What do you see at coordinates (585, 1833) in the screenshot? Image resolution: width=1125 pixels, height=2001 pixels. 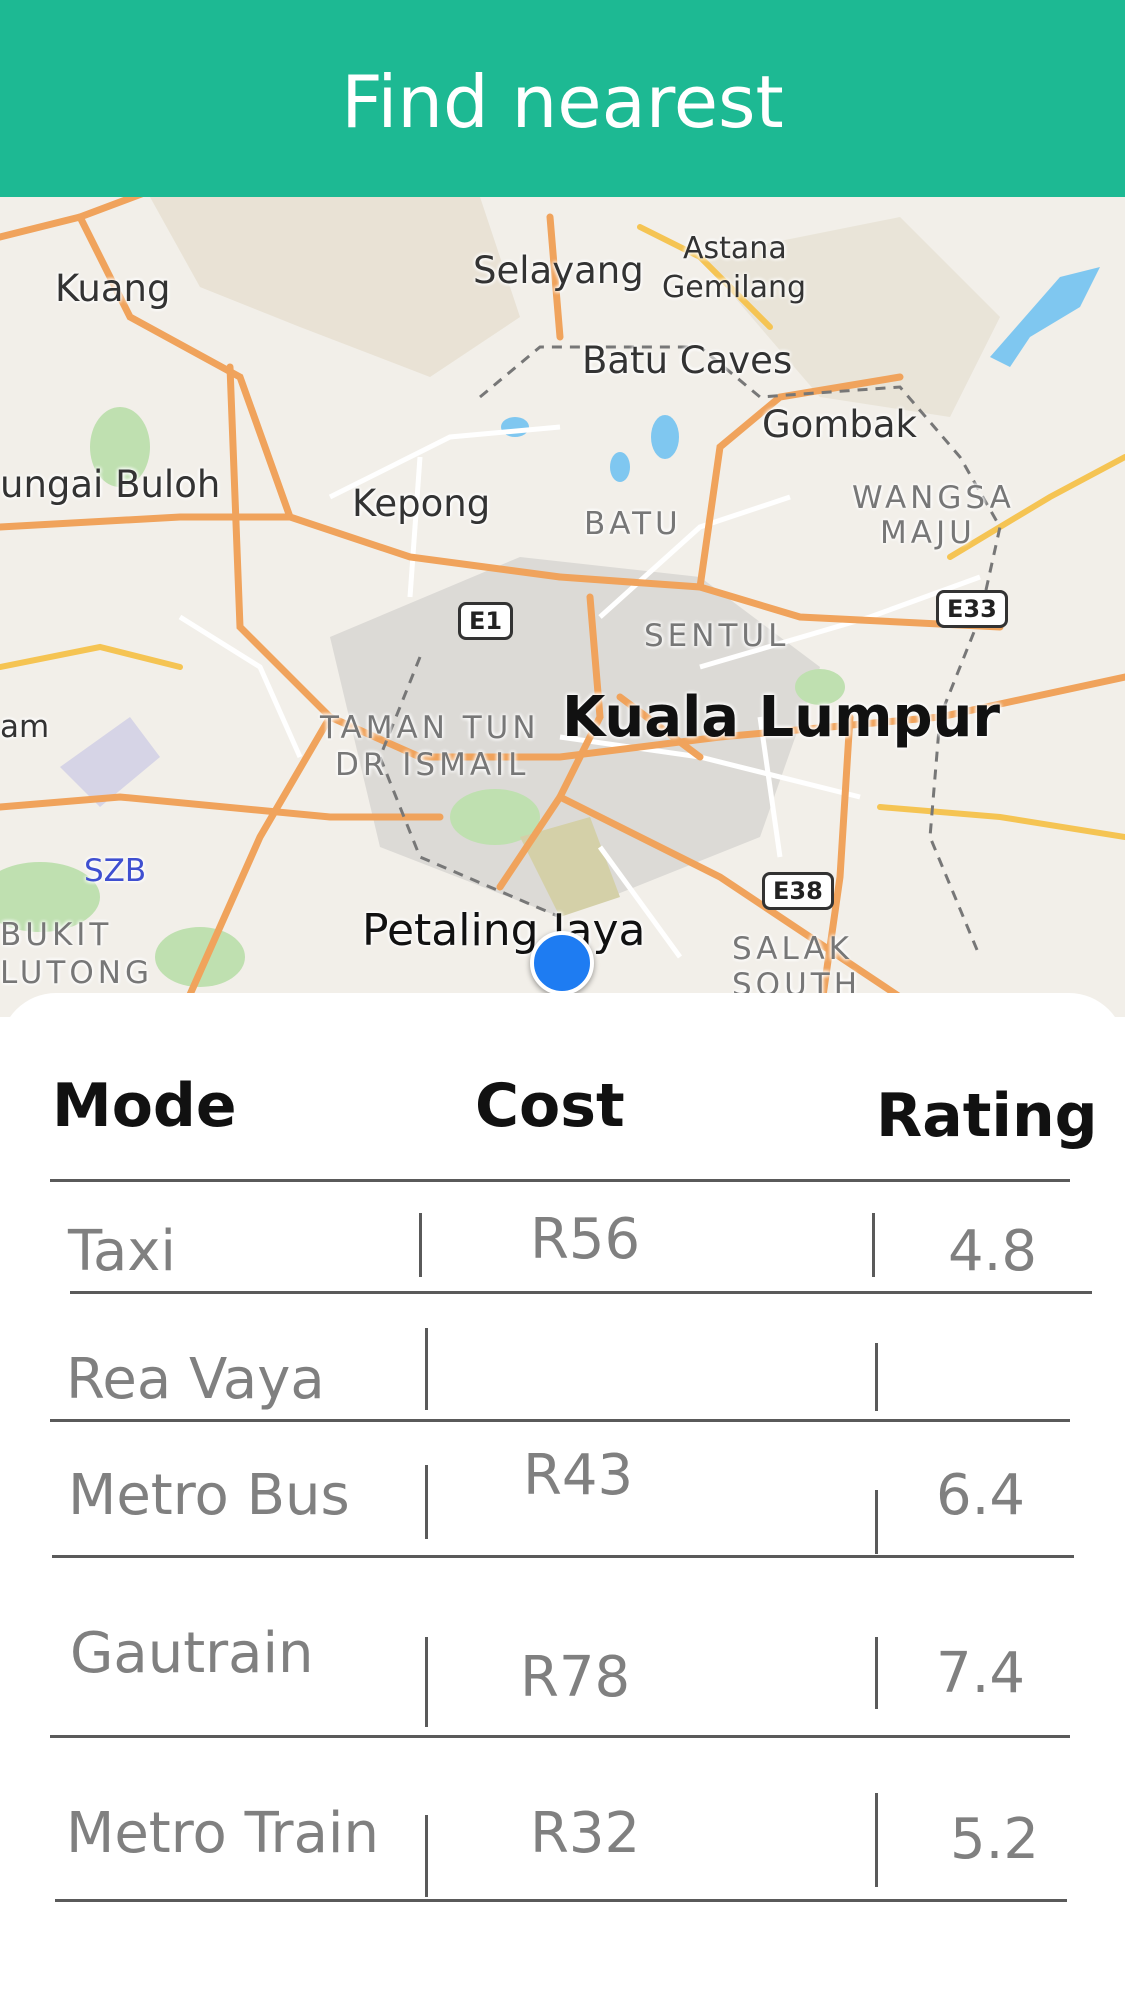 I see `row-metro-train-cost: R32` at bounding box center [585, 1833].